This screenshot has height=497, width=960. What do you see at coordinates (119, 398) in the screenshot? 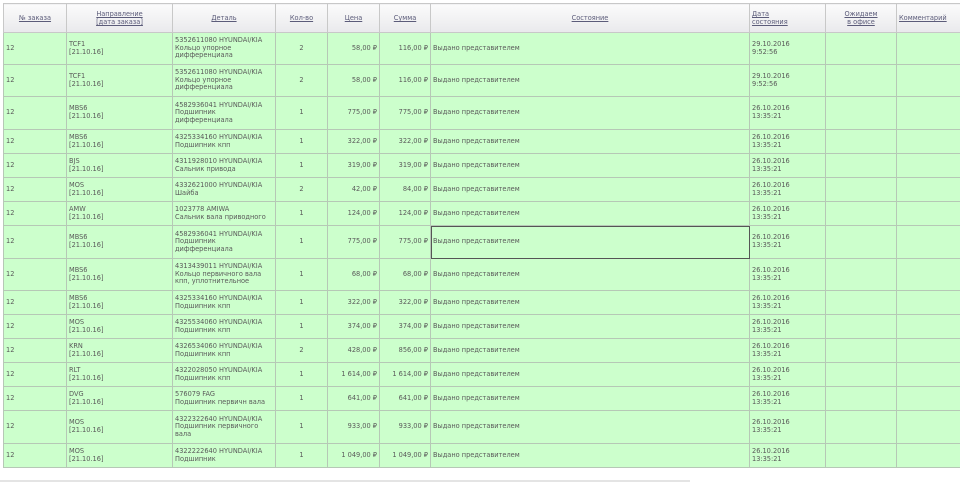
I see `cell-direction: DVG [21.10.16]` at bounding box center [119, 398].